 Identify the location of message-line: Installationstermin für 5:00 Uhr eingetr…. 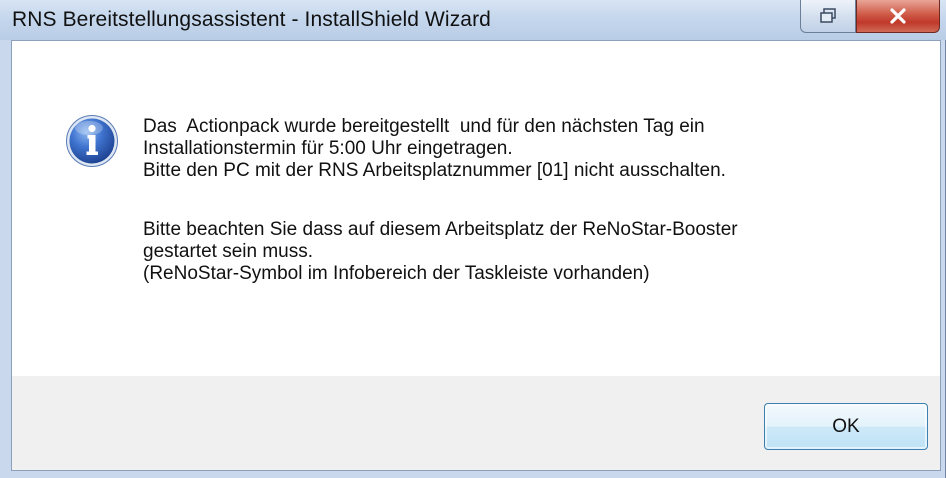
(328, 148).